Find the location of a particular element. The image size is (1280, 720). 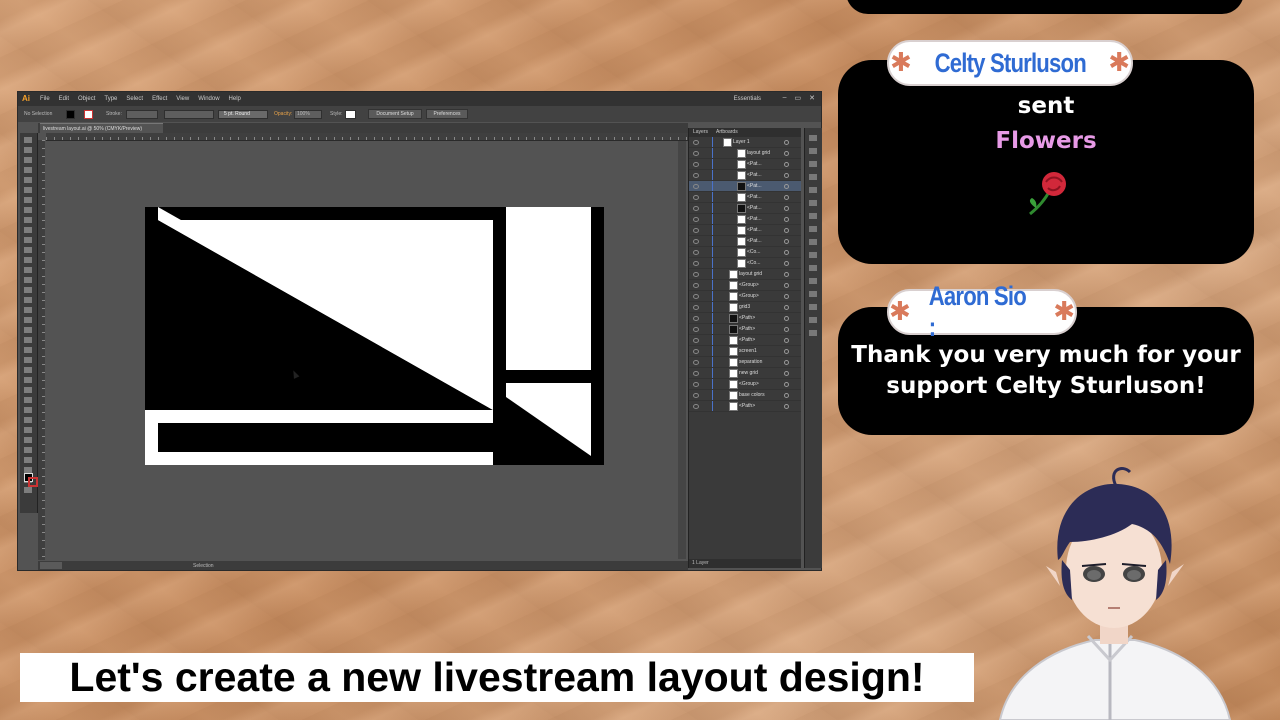

menu-select: Select is located at coordinates (134, 99).